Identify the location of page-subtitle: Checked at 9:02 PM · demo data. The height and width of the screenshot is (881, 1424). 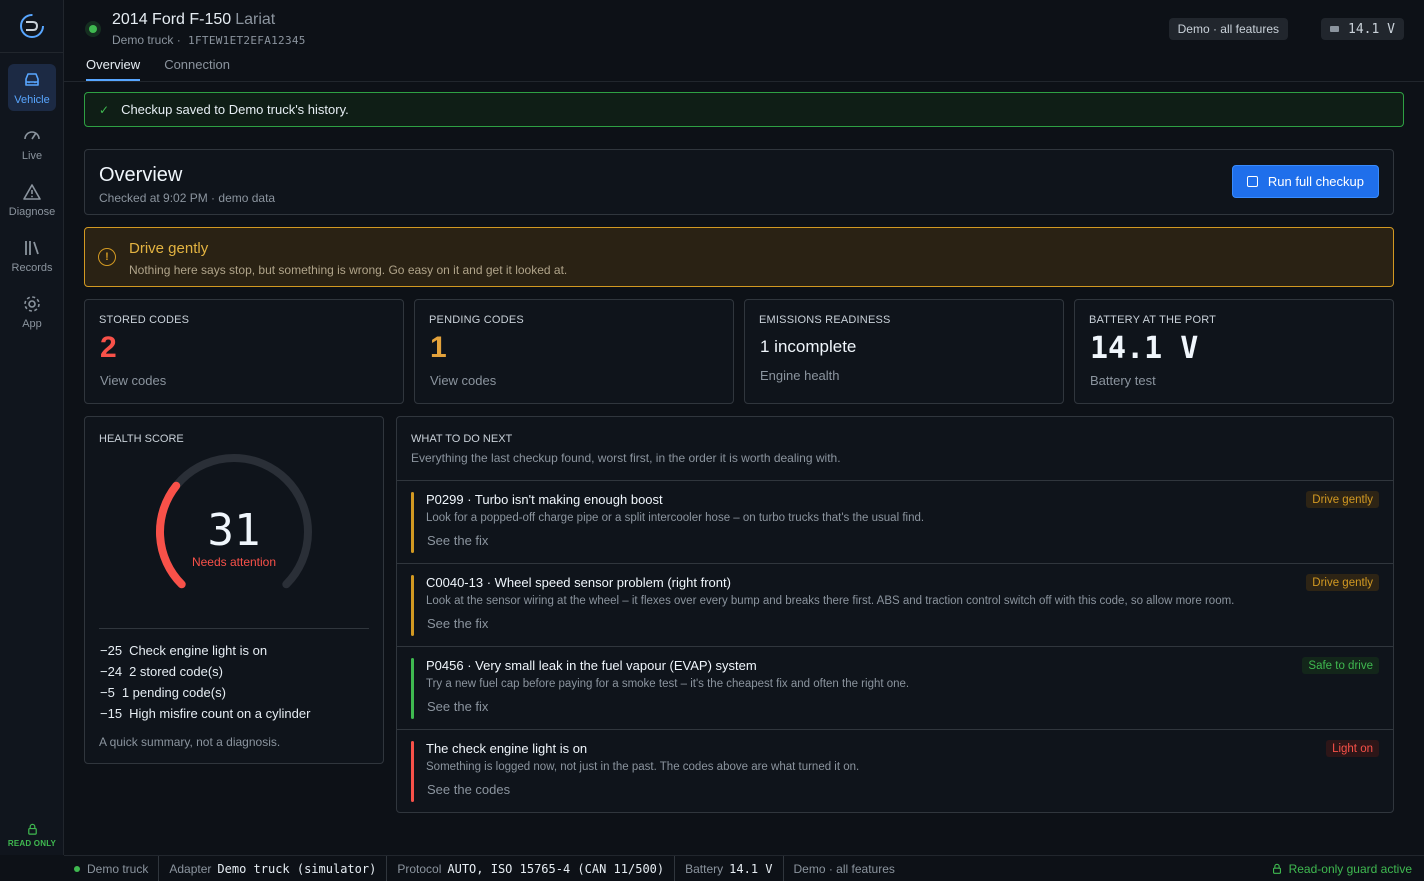
(187, 198).